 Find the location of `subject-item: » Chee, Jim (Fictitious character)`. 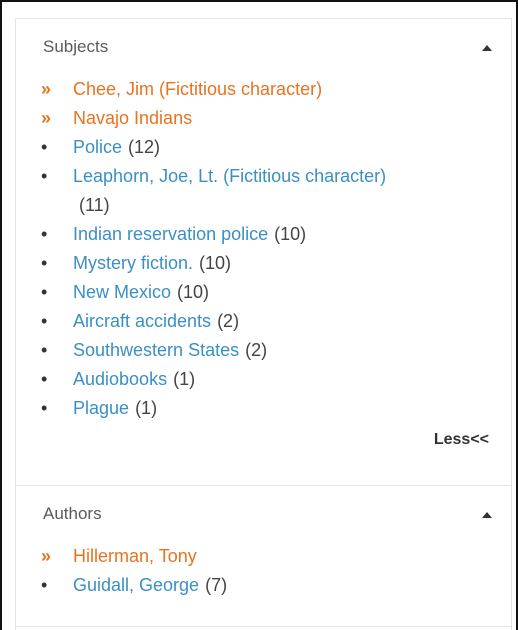

subject-item: » Chee, Jim (Fictitious character) is located at coordinates (276, 89).